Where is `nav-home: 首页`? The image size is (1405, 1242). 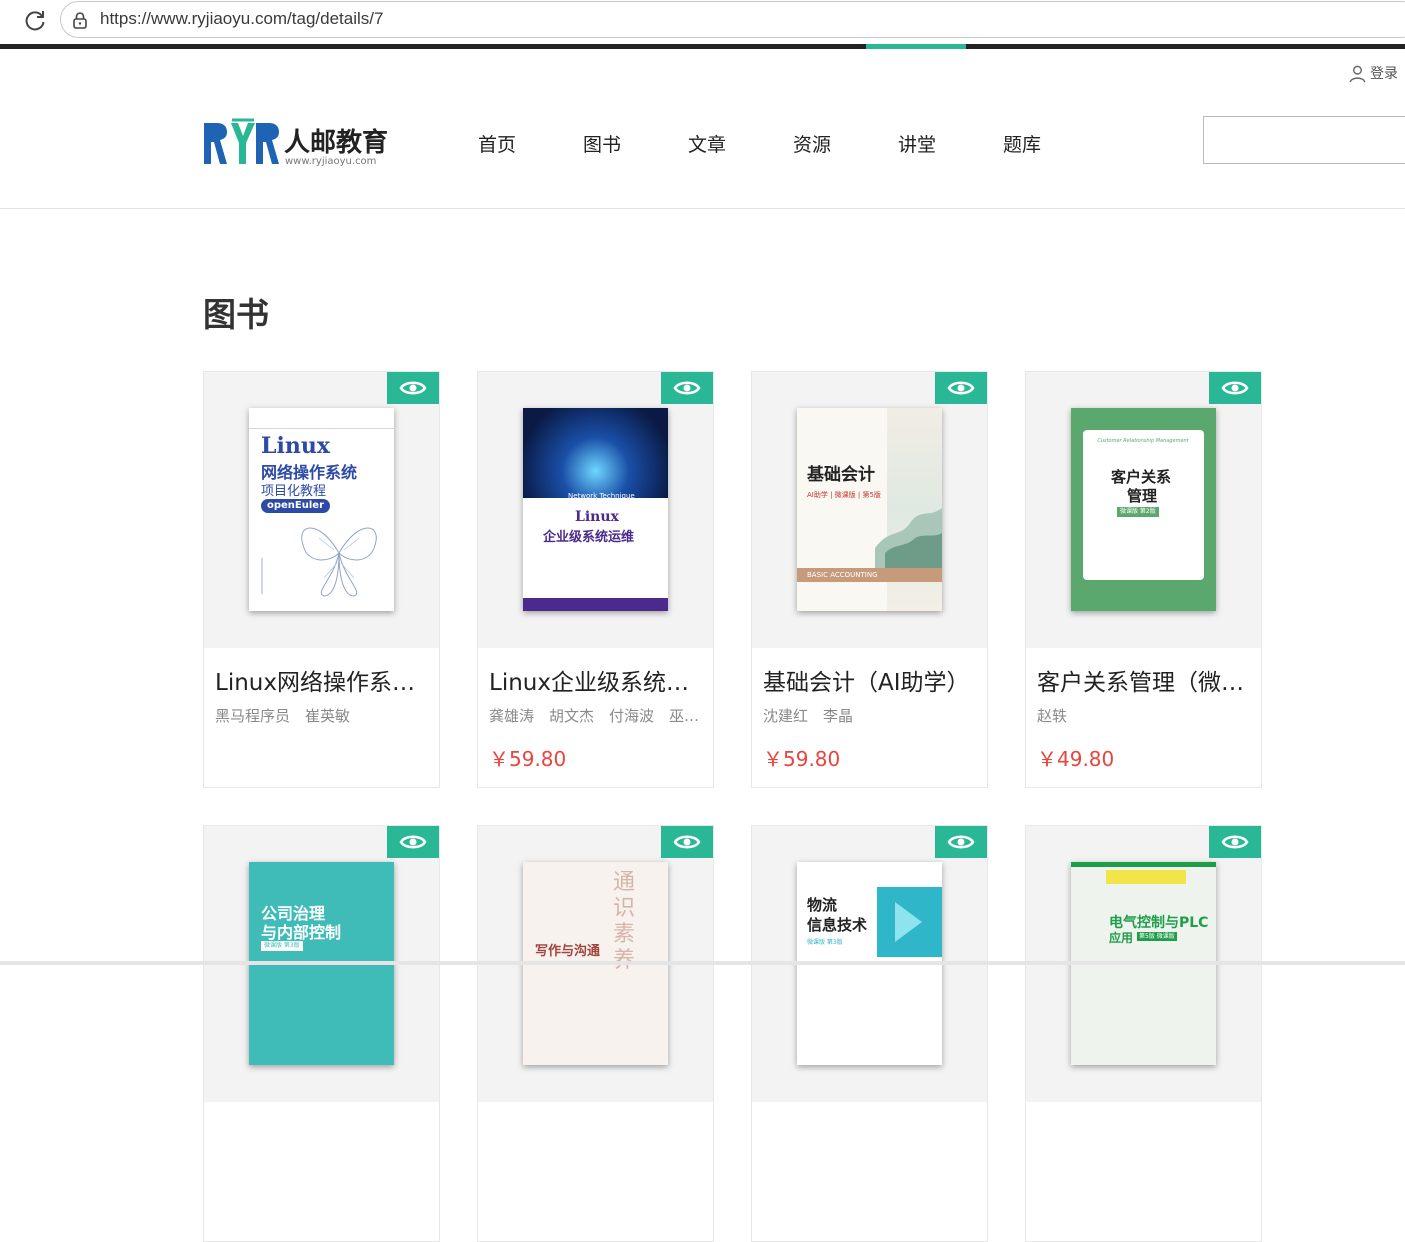
nav-home: 首页 is located at coordinates (530, 143).